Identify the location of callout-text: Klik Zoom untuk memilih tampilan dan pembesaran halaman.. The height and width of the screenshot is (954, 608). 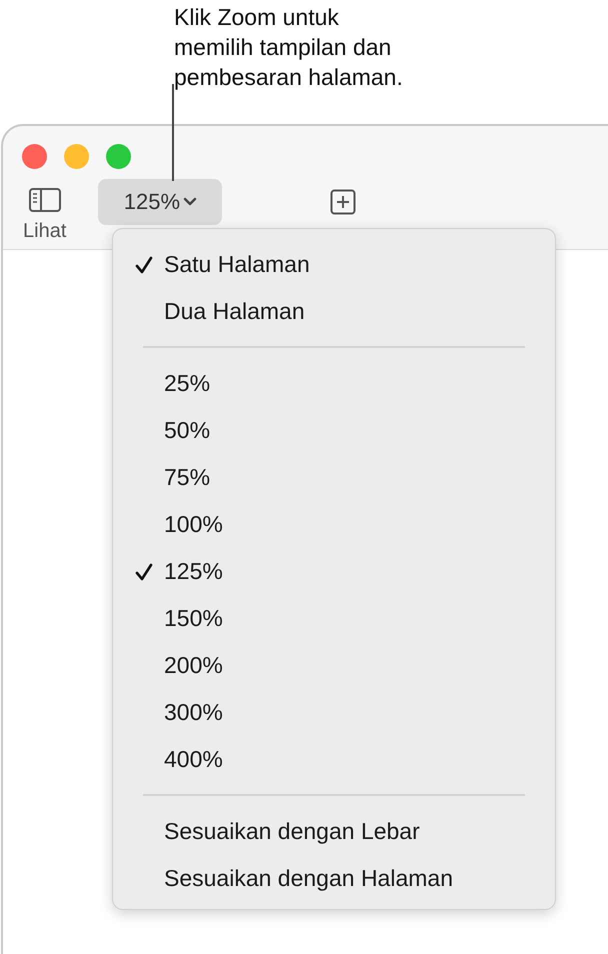
(289, 47).